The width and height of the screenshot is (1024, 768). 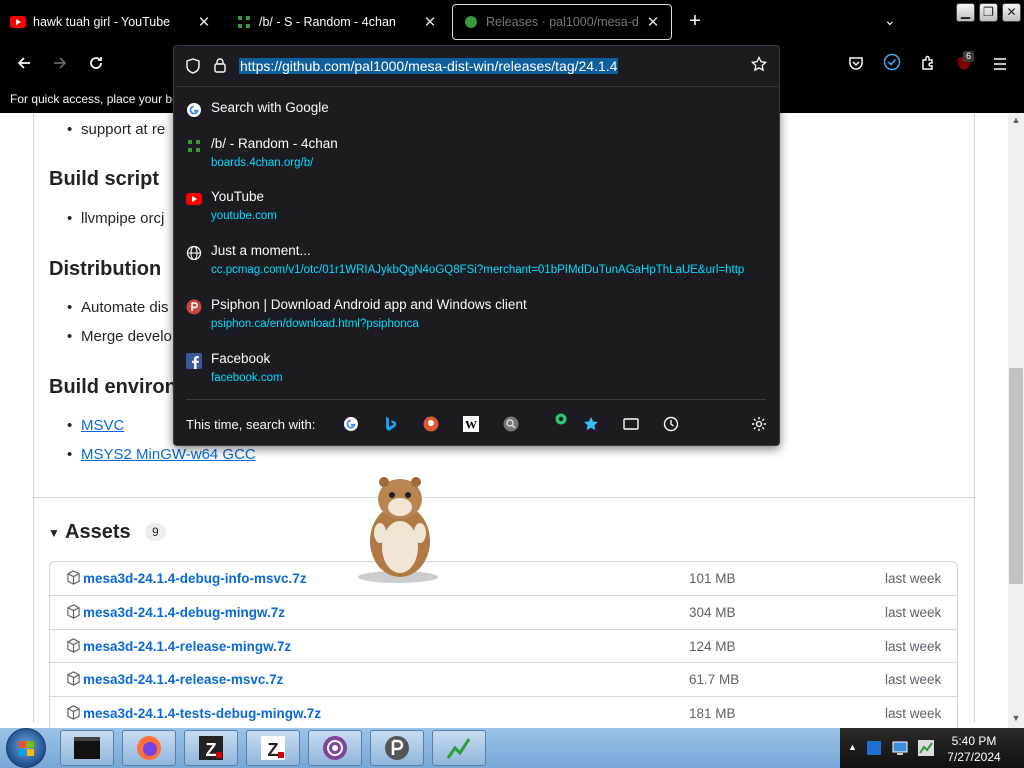 I want to click on bing-engine-icon, so click(x=391, y=424).